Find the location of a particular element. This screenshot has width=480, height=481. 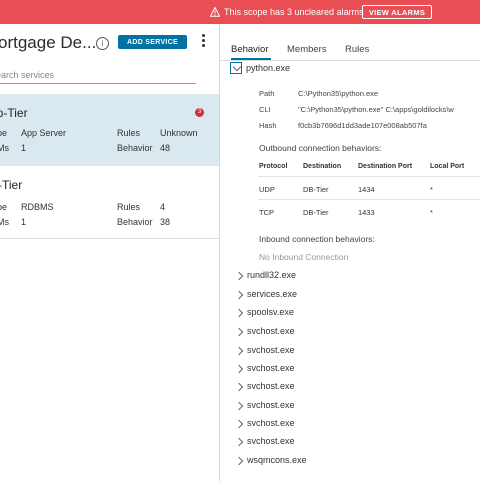

warning-icon is located at coordinates (215, 12).